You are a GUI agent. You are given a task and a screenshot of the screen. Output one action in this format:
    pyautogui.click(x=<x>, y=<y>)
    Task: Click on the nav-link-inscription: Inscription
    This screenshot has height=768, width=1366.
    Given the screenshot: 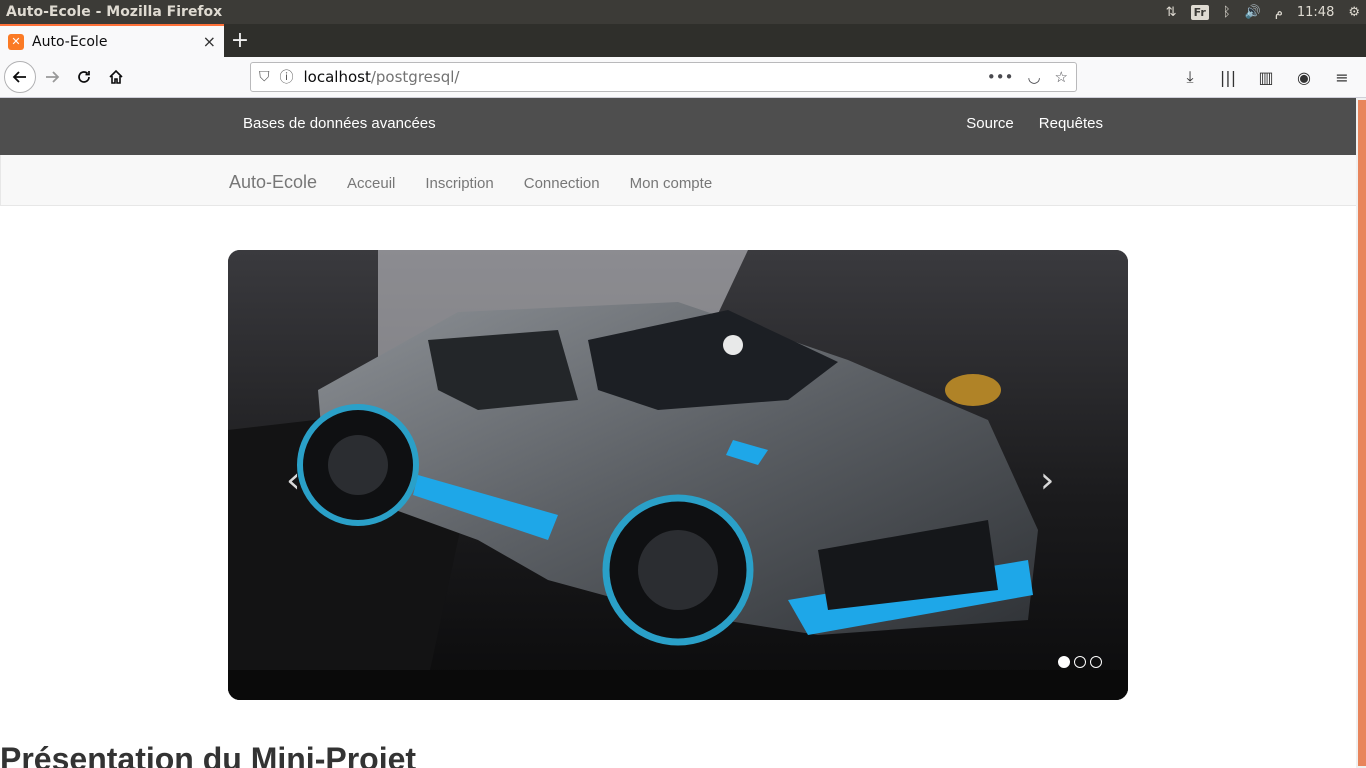 What is the action you would take?
    pyautogui.click(x=459, y=183)
    